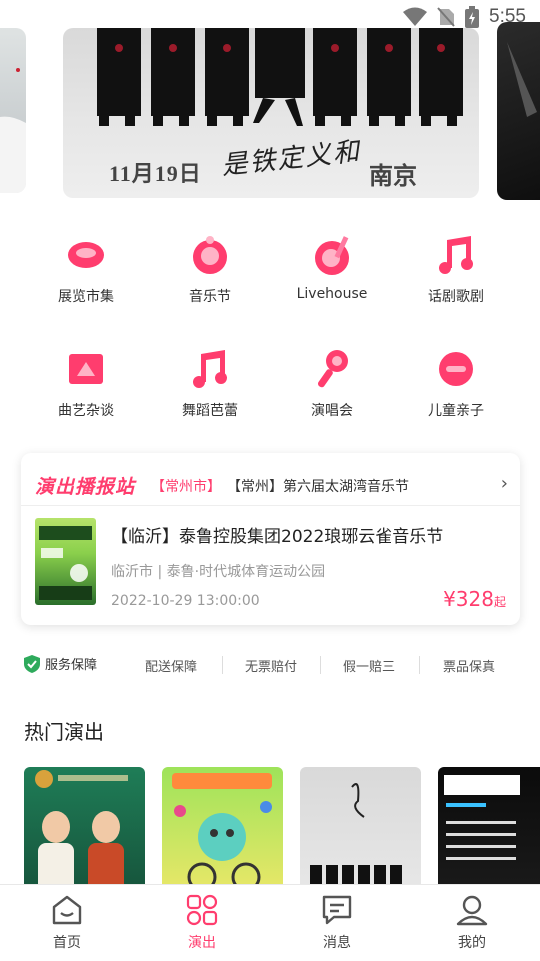 The image size is (540, 961). I want to click on nav-profile: 我的, so click(472, 922).